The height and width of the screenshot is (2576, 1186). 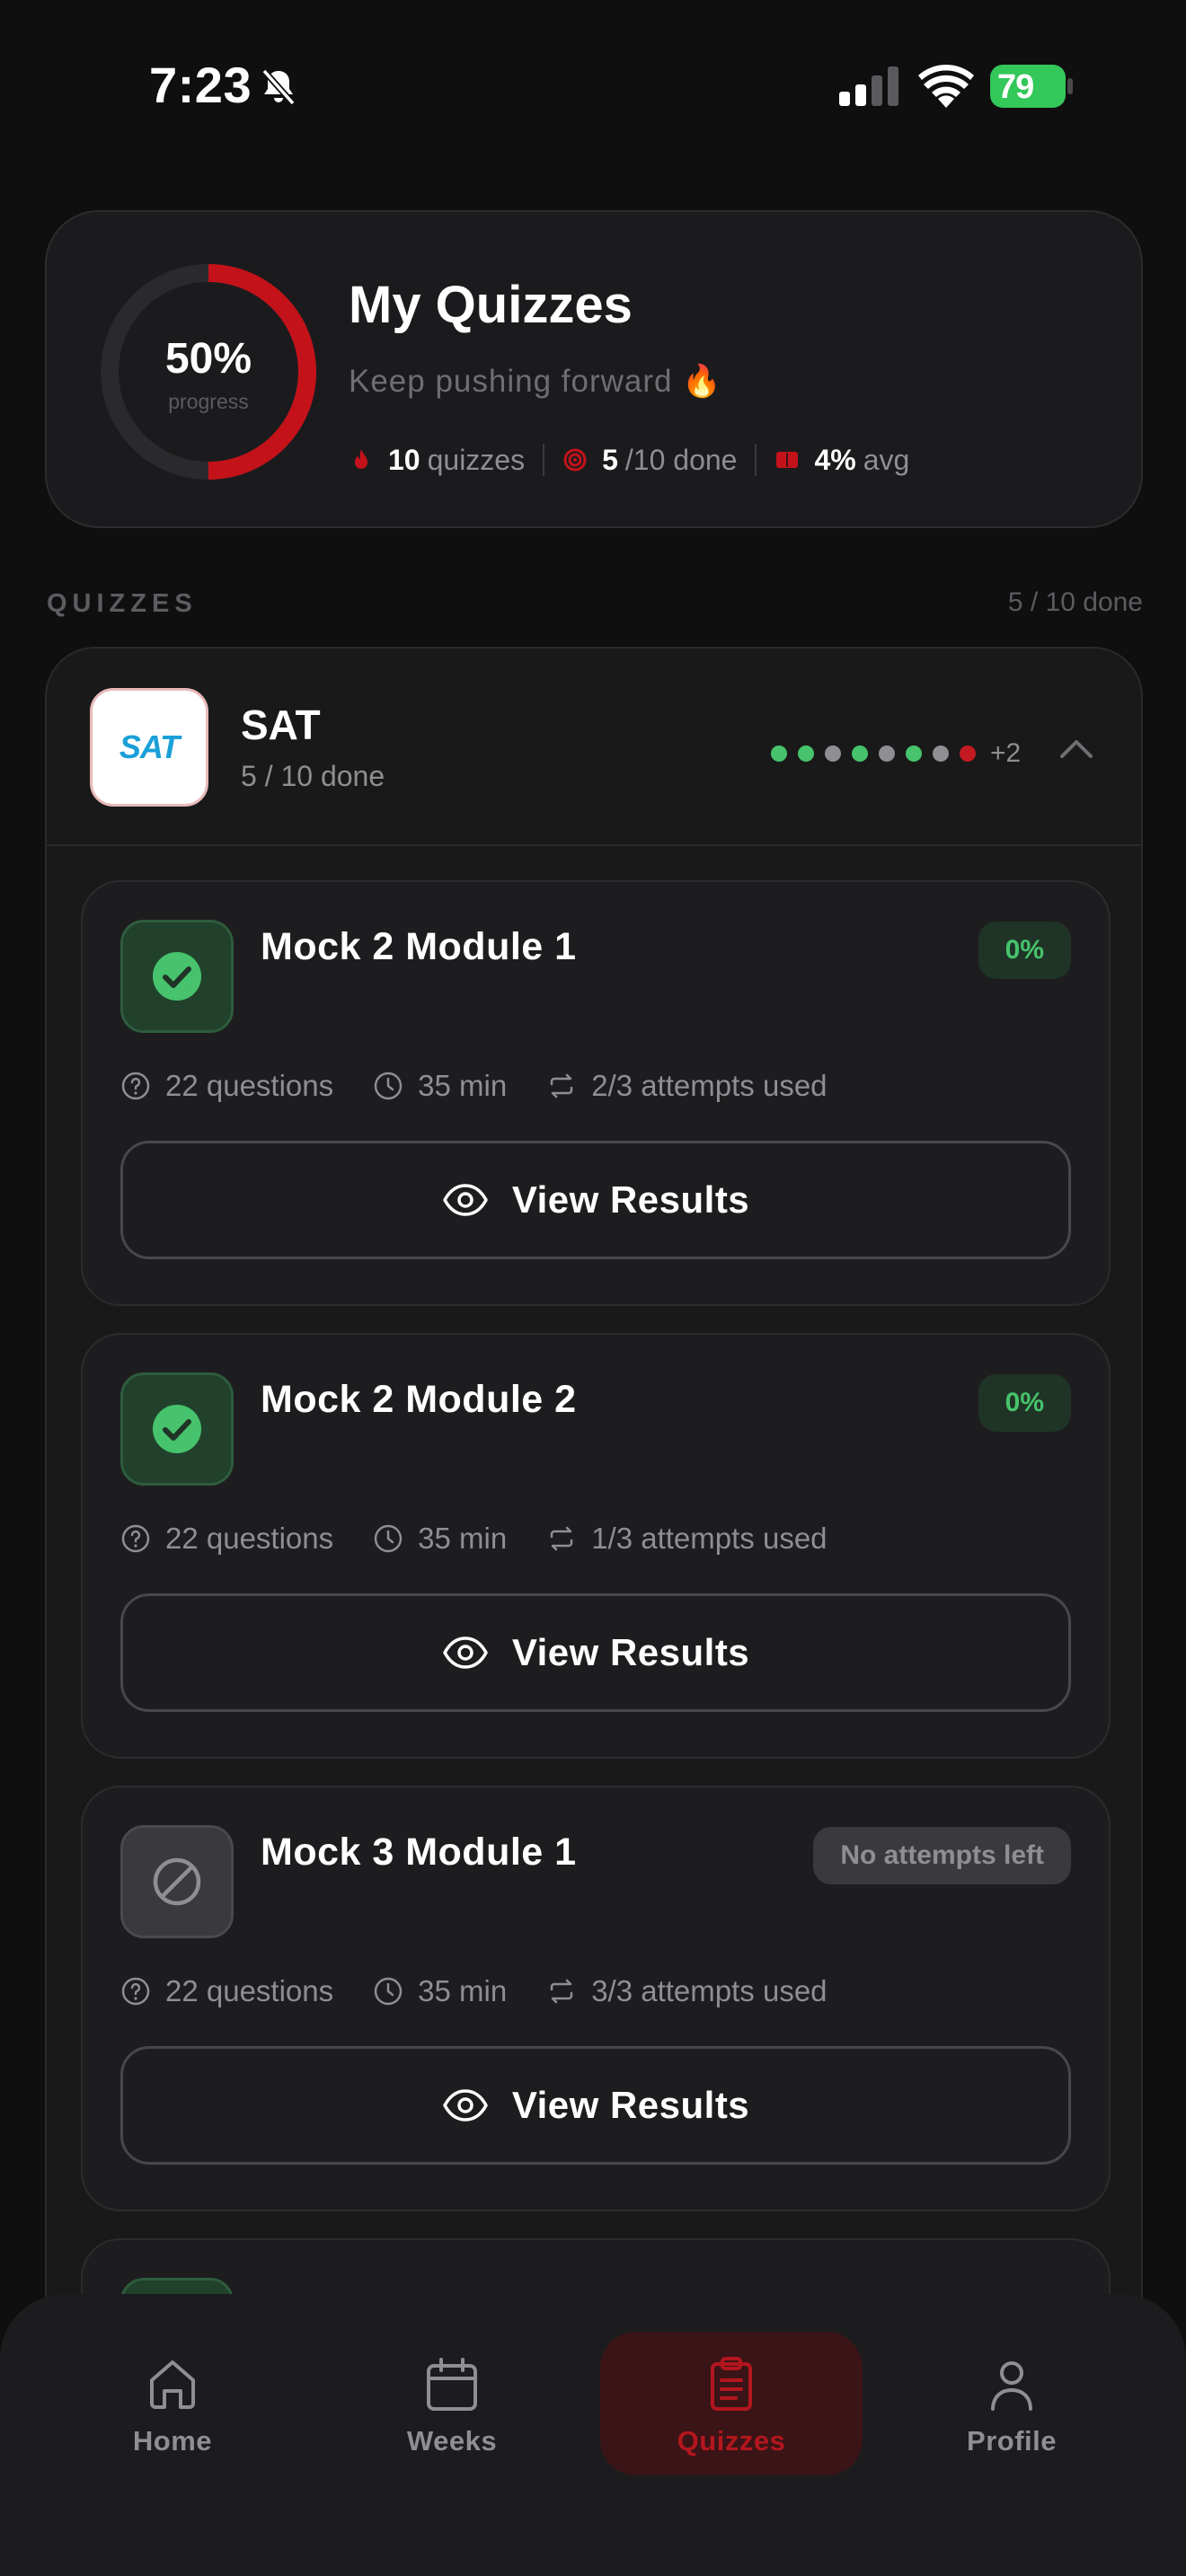 What do you see at coordinates (1076, 747) in the screenshot?
I see `chevron-up-icon` at bounding box center [1076, 747].